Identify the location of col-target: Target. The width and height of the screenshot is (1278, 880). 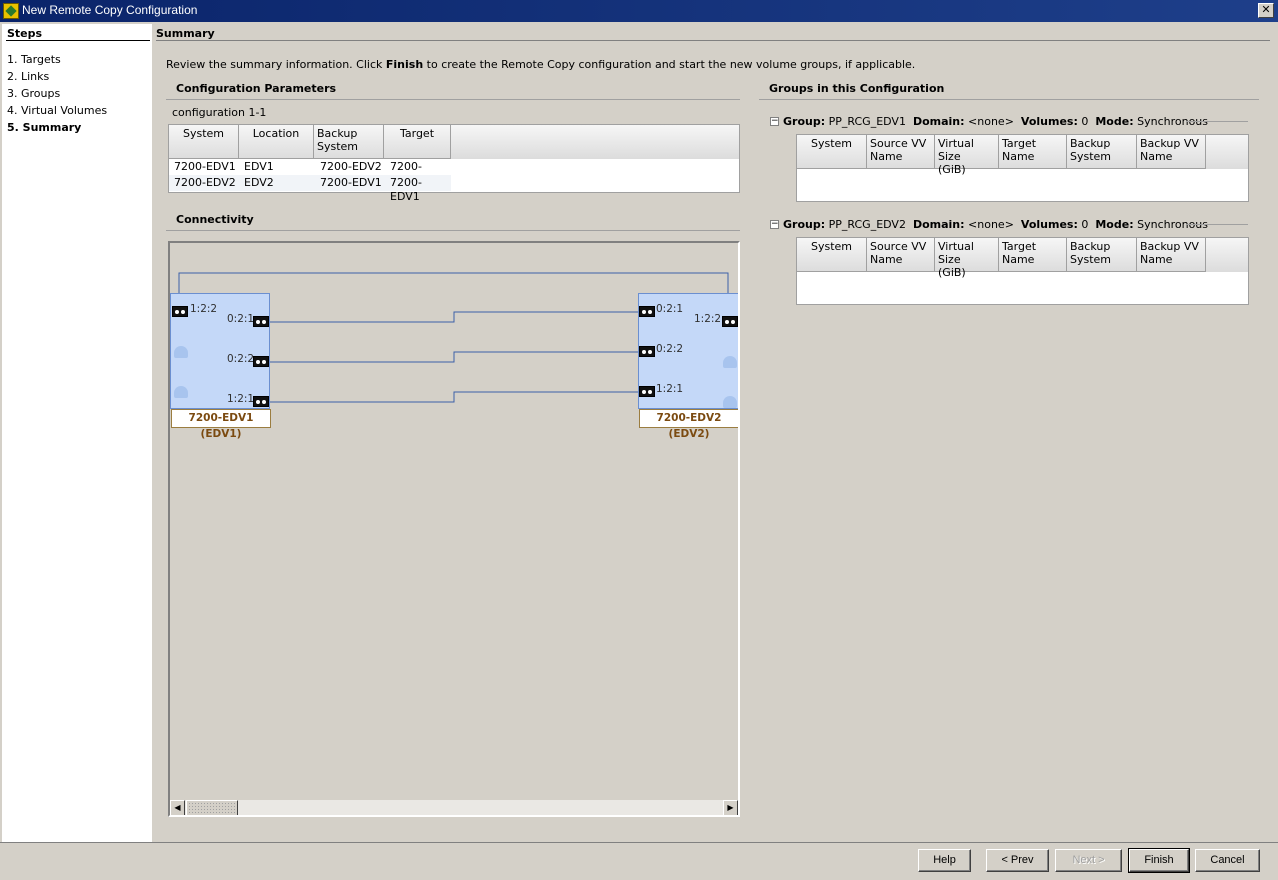
(417, 142).